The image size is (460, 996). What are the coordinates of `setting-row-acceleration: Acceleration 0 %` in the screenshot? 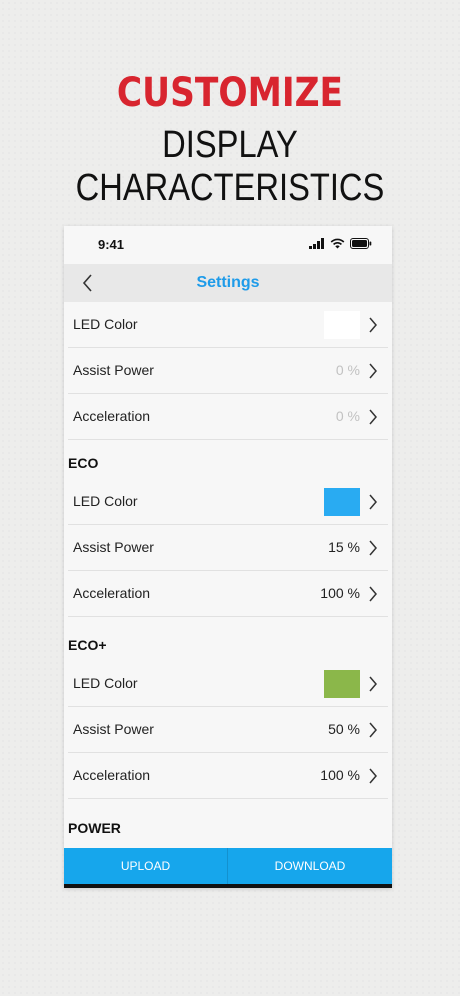 It's located at (228, 417).